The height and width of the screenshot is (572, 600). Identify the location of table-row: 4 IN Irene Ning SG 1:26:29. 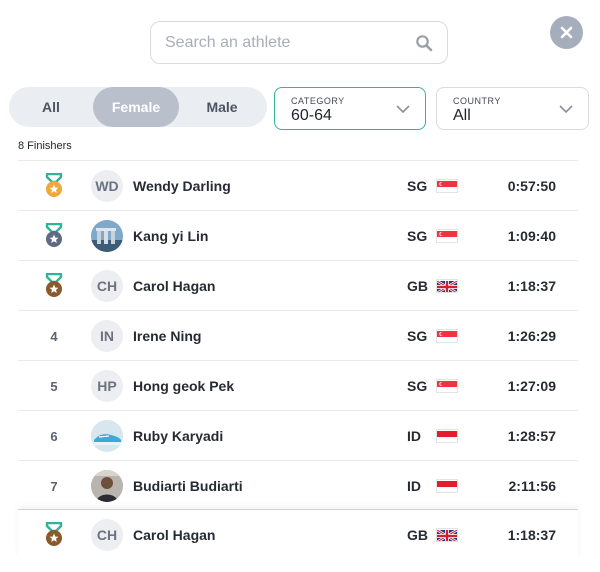
(298, 335).